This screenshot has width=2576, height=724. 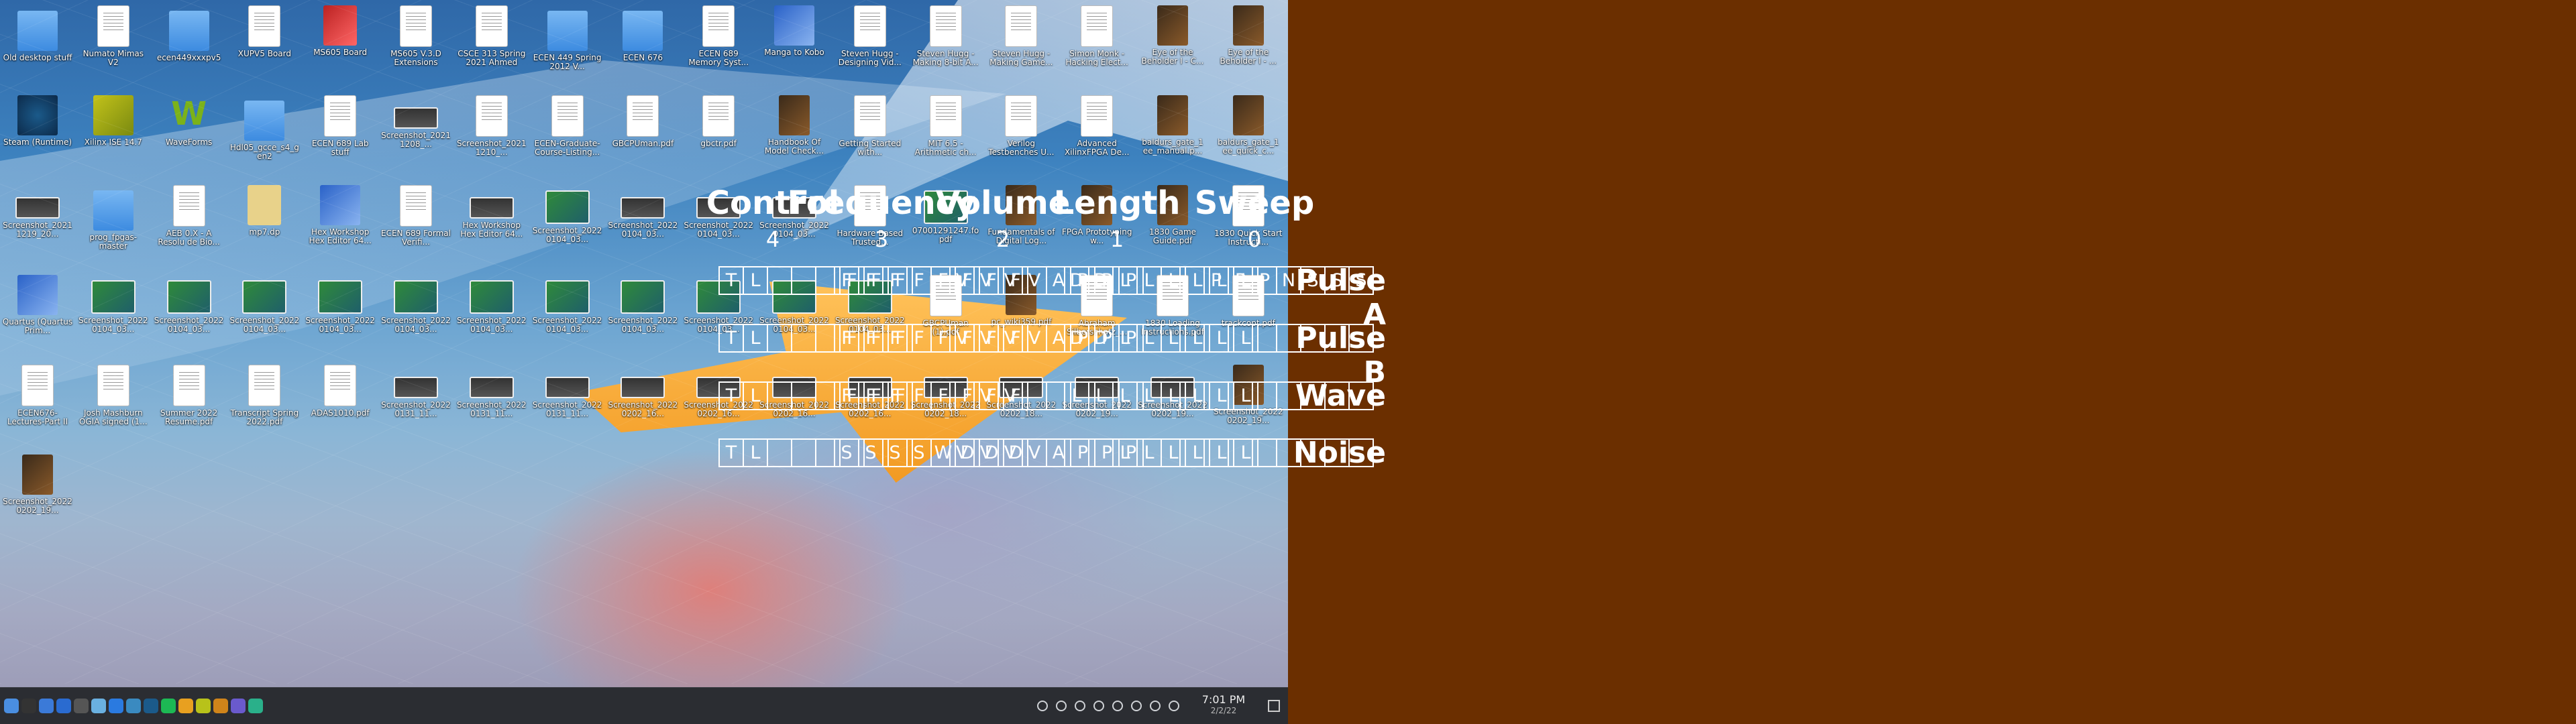 What do you see at coordinates (113, 135) in the screenshot?
I see `desktop-icon: Xilinx ISE 14.7` at bounding box center [113, 135].